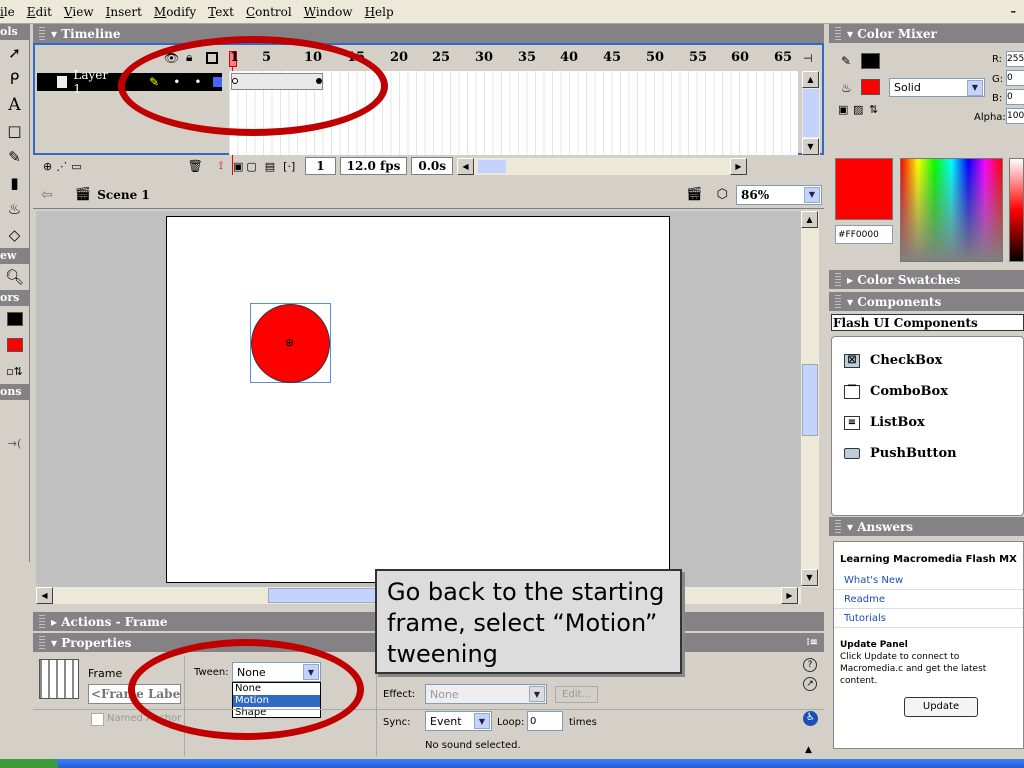  Describe the element at coordinates (1015, 78) in the screenshot. I see `g-input` at that location.